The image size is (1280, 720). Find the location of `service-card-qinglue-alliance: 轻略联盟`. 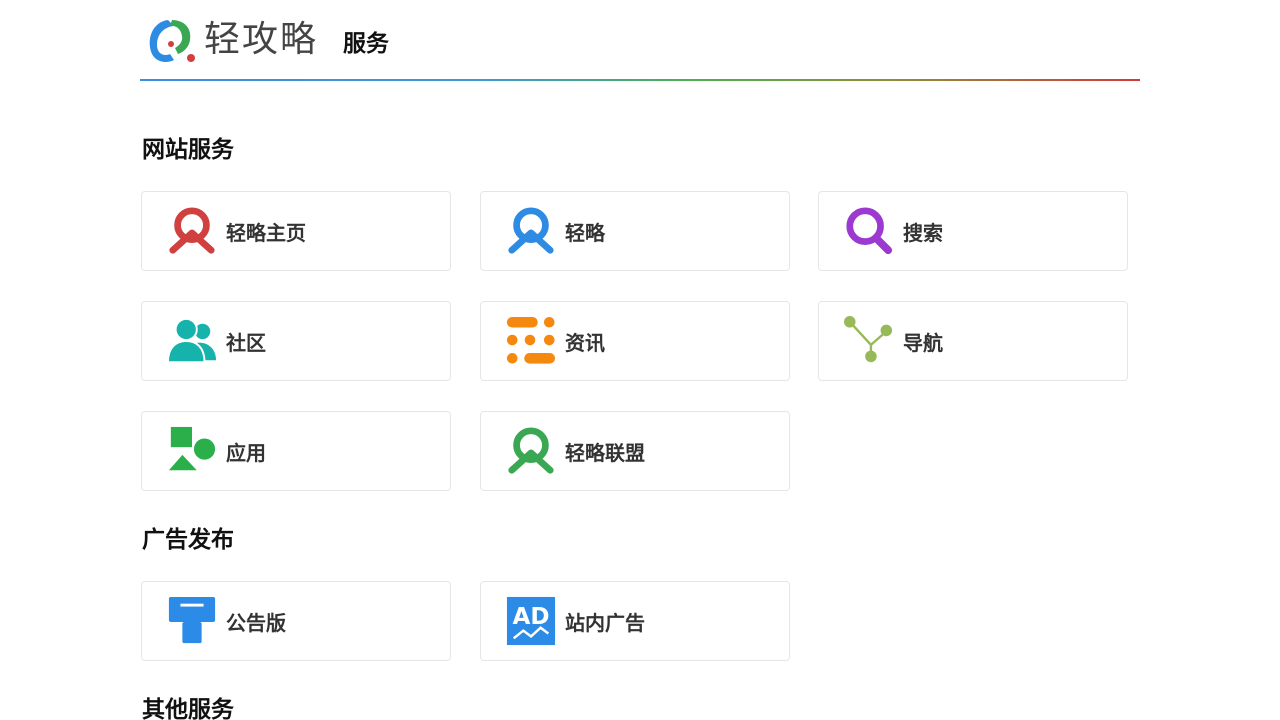

service-card-qinglue-alliance: 轻略联盟 is located at coordinates (635, 451).